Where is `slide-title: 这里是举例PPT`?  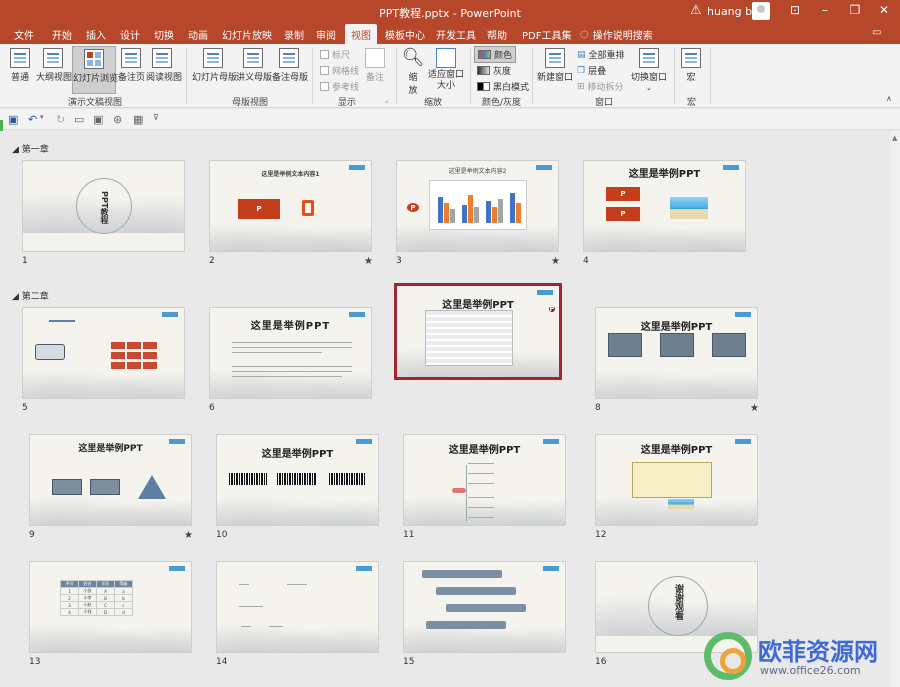 slide-title: 这里是举例PPT is located at coordinates (484, 450).